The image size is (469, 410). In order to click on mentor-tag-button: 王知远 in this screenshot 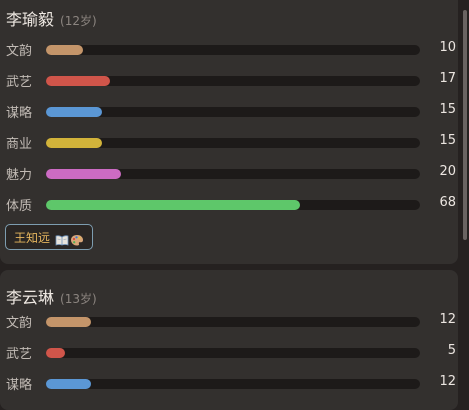, I will do `click(49, 237)`.